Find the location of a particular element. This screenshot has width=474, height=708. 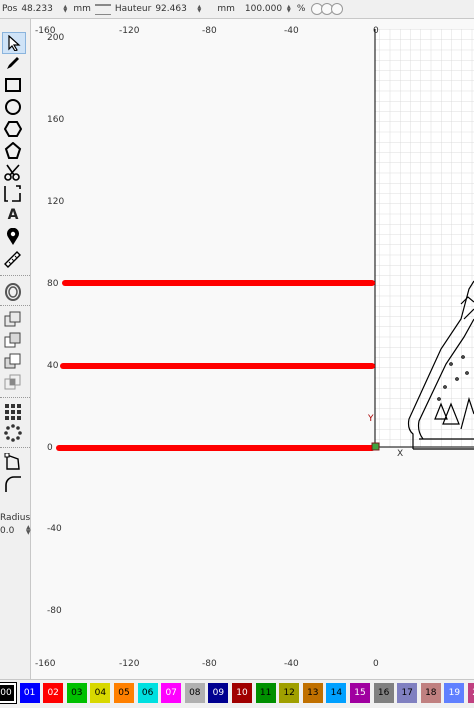

intersect-icon is located at coordinates (13, 383).